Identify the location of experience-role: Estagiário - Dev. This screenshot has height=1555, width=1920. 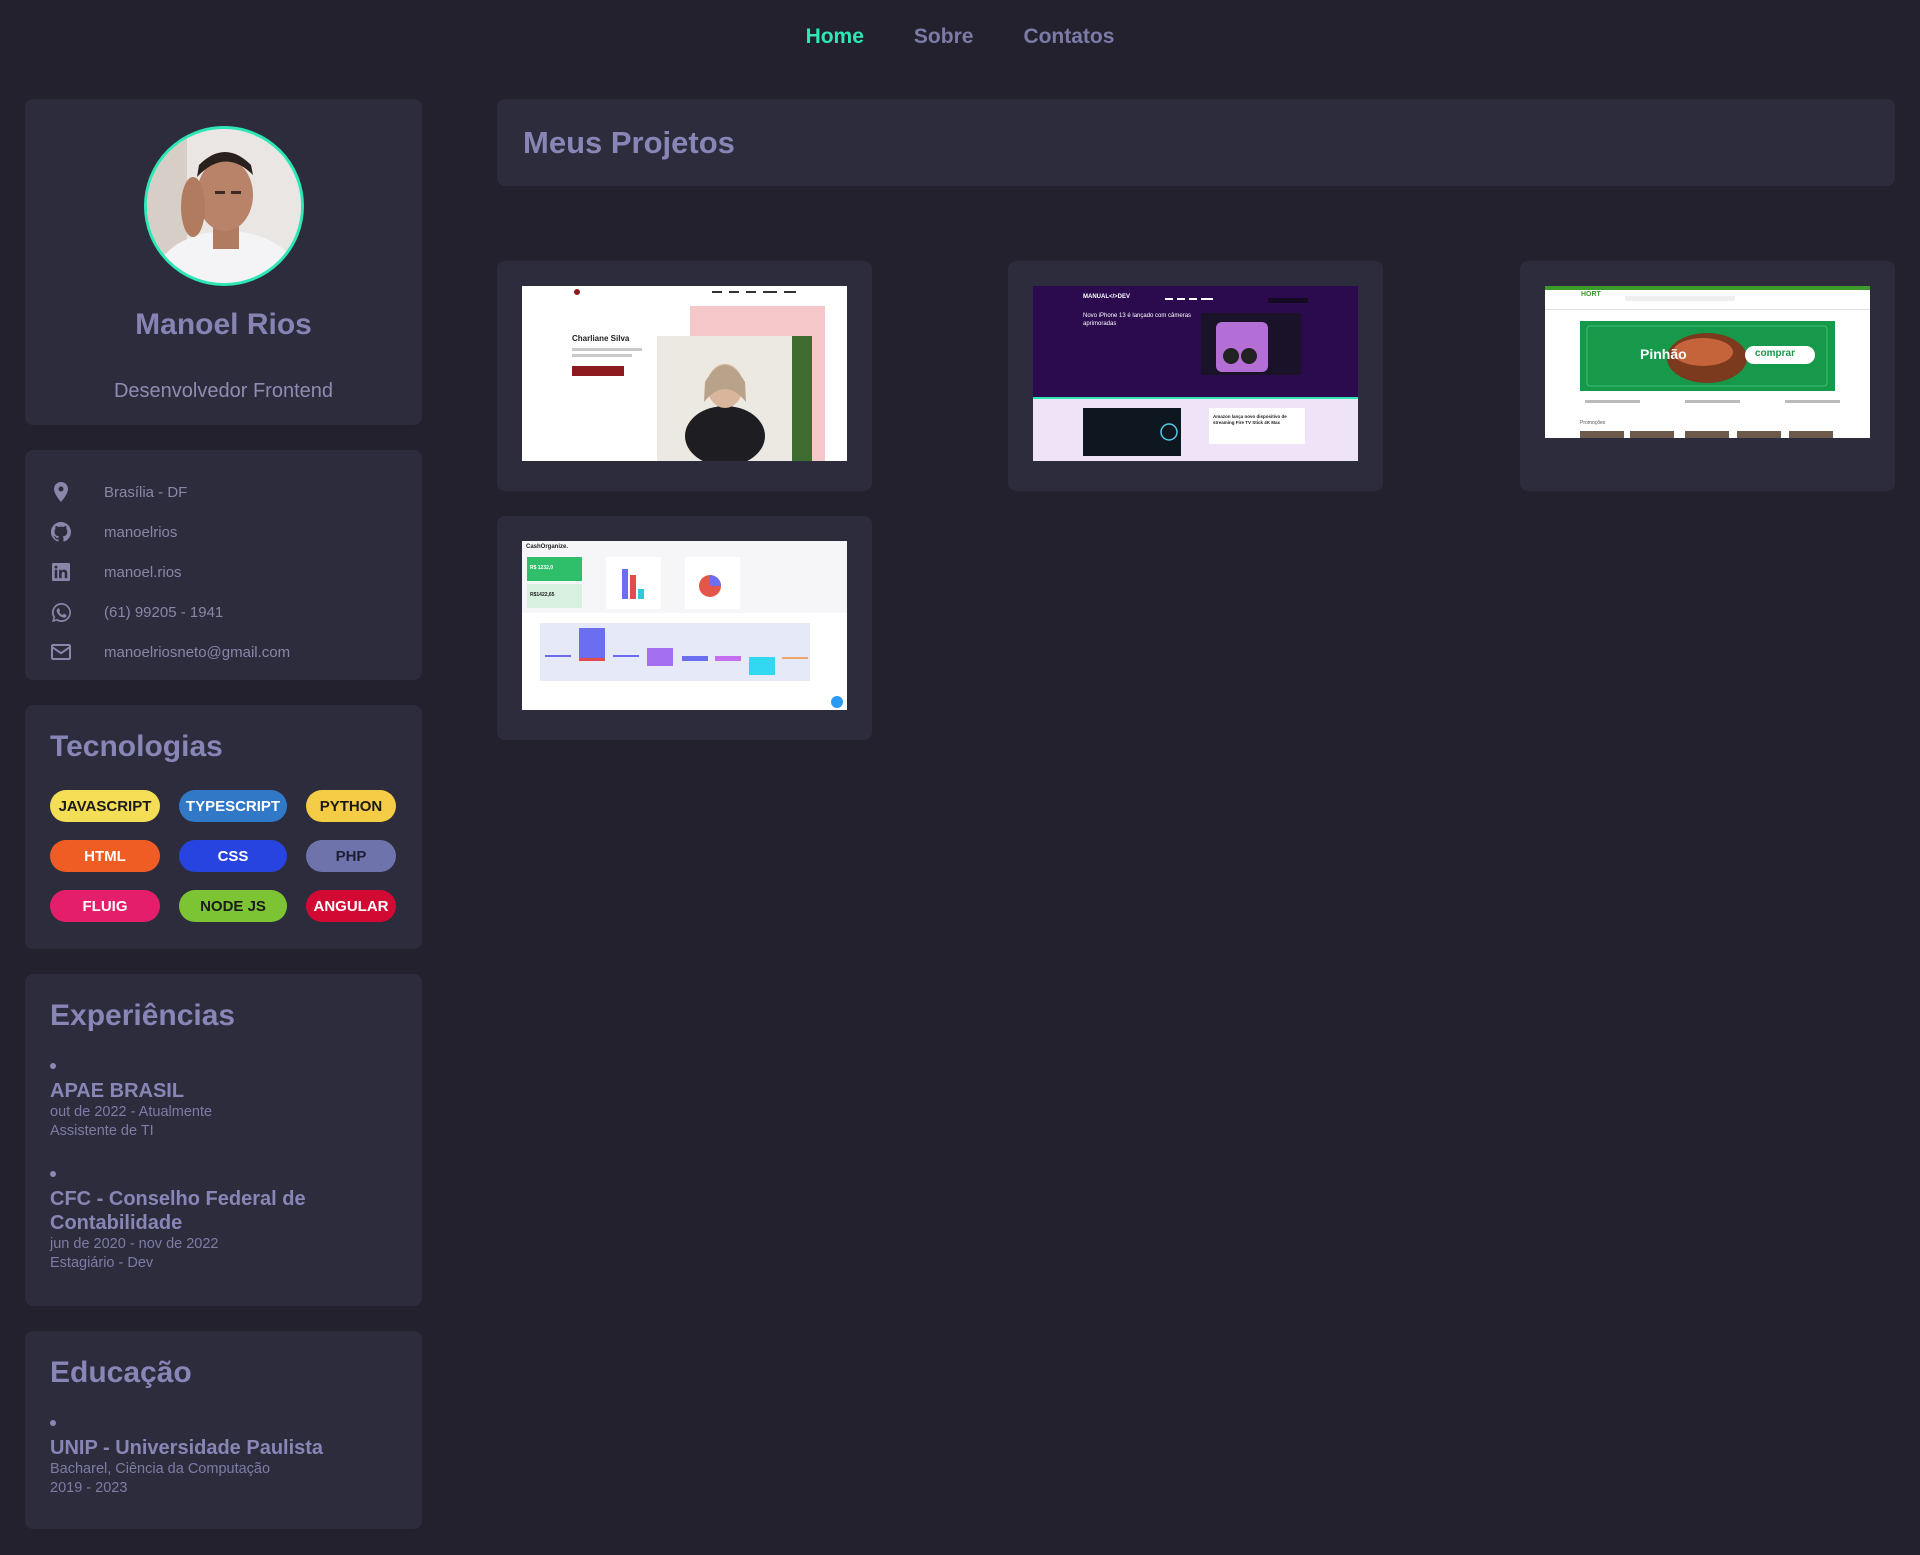
(102, 1263).